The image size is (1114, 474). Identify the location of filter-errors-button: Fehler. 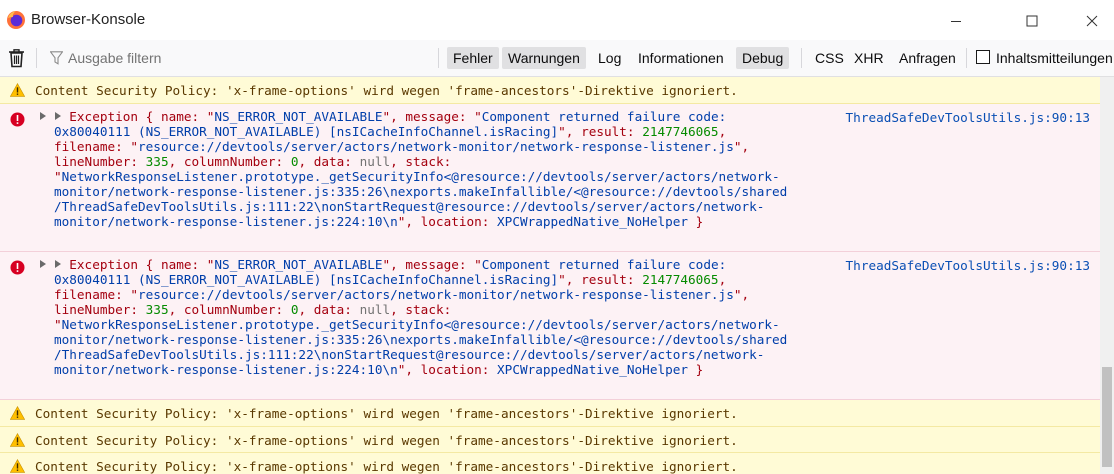
(473, 58).